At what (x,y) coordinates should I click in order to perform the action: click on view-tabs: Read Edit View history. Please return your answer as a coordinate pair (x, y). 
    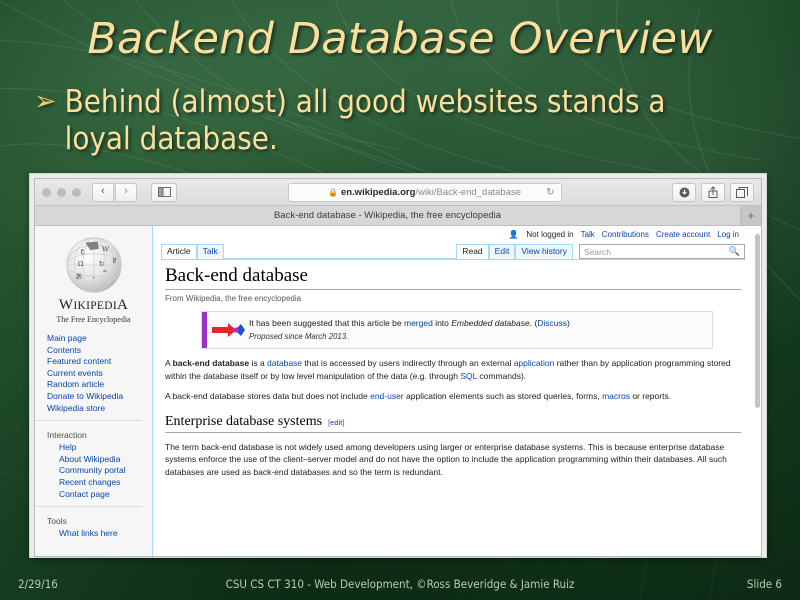
    Looking at the image, I should click on (514, 251).